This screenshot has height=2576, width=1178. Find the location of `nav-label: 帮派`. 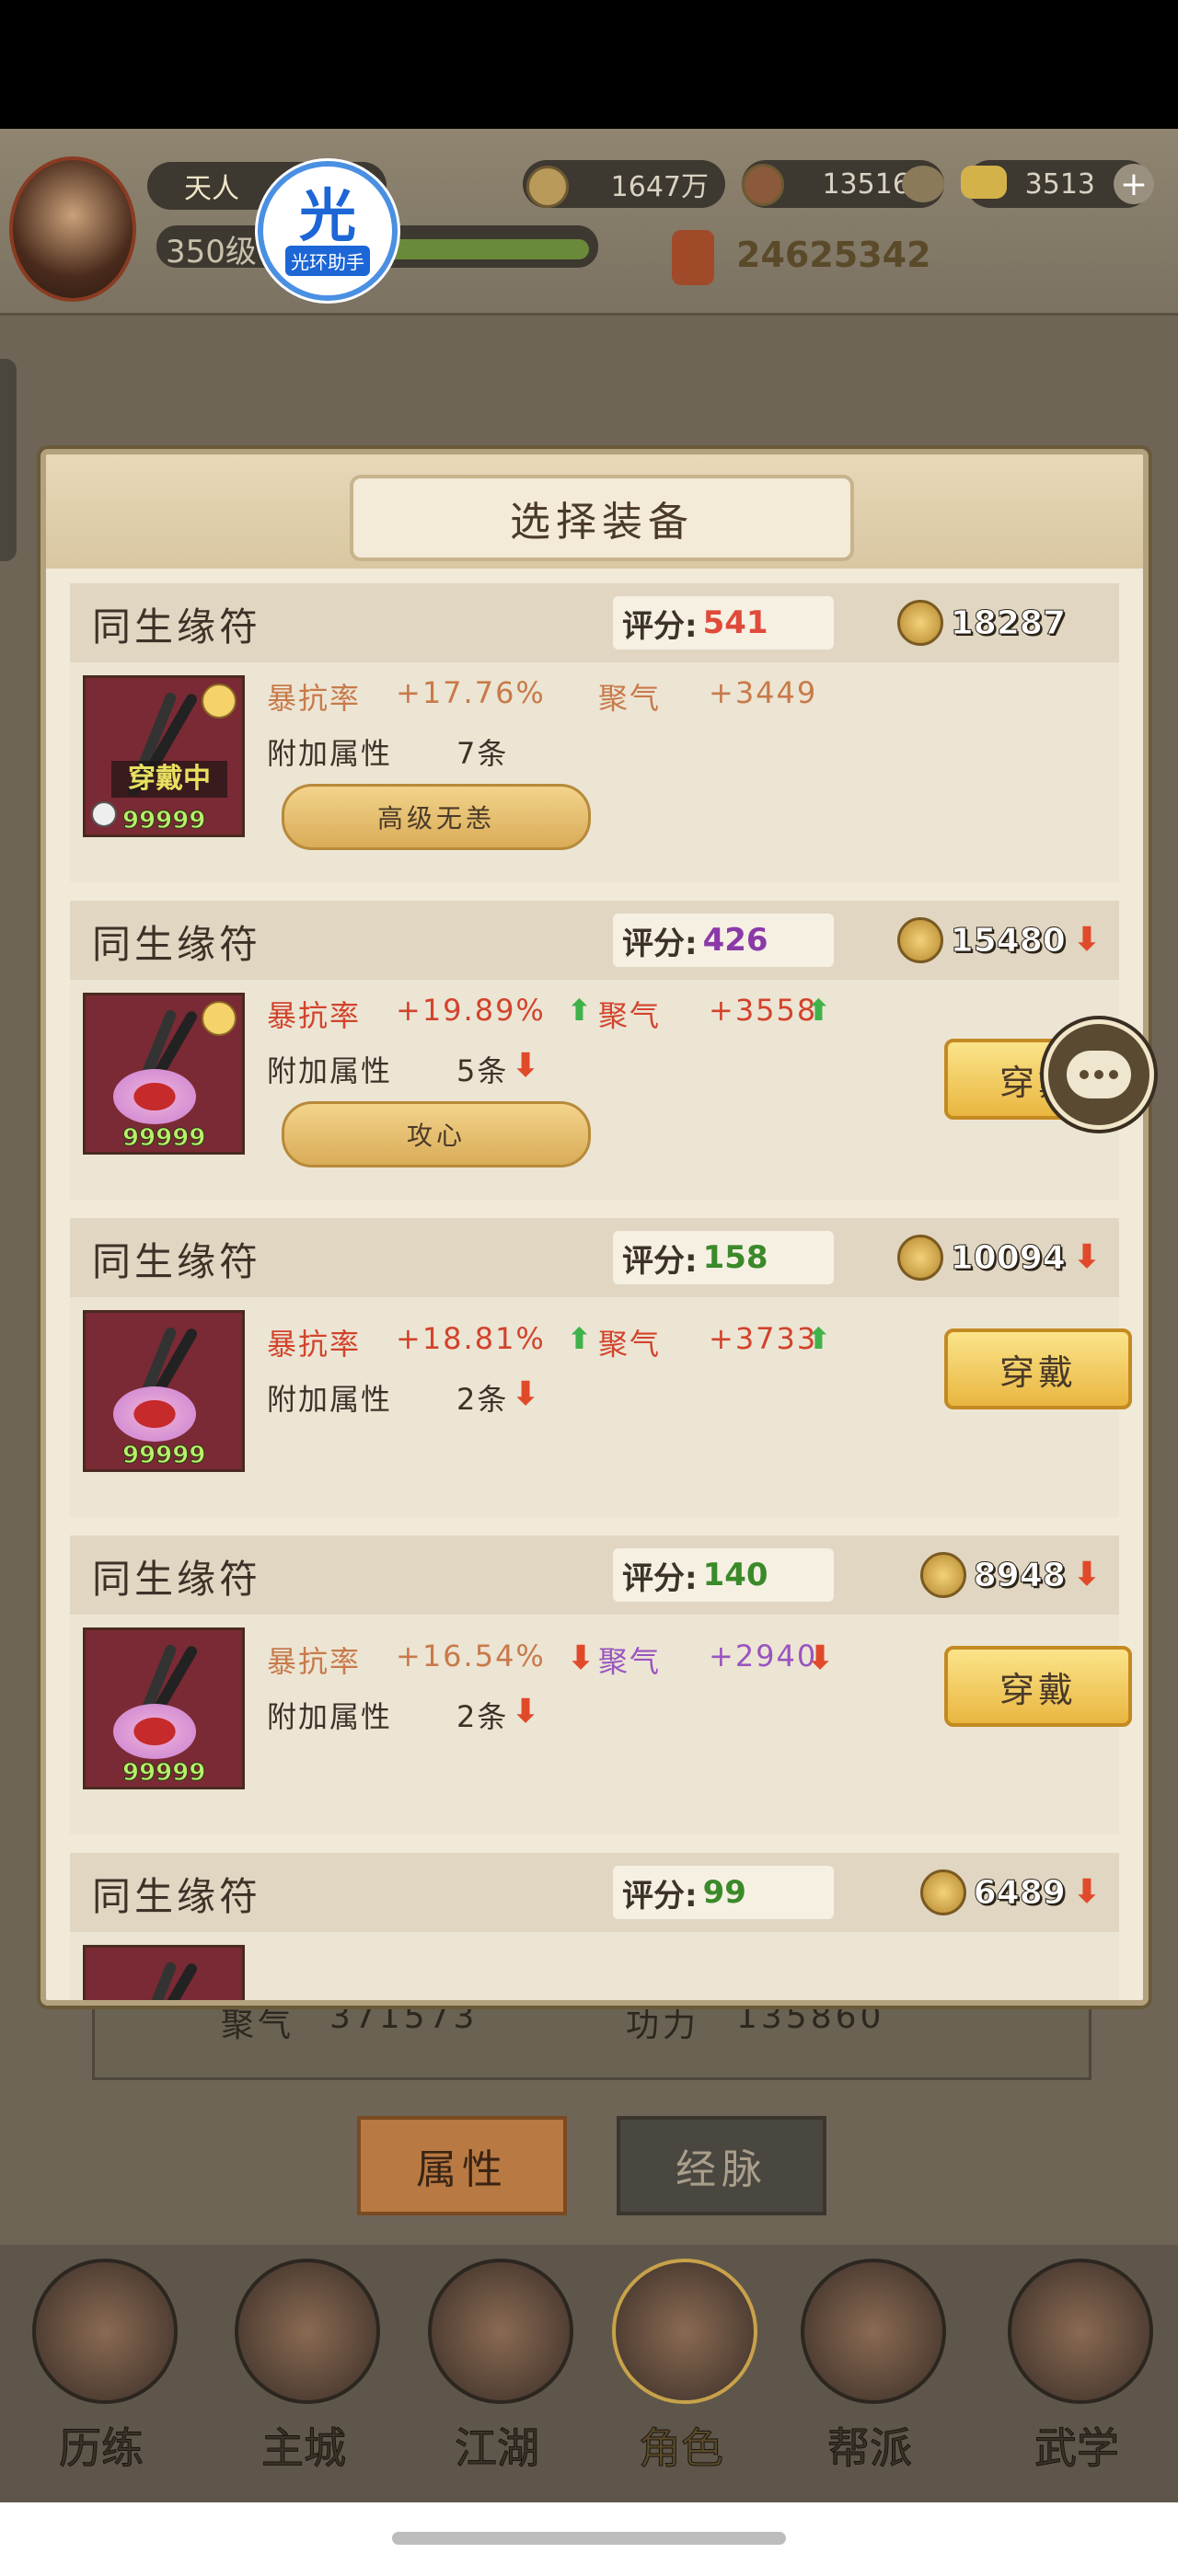

nav-label: 帮派 is located at coordinates (870, 2448).